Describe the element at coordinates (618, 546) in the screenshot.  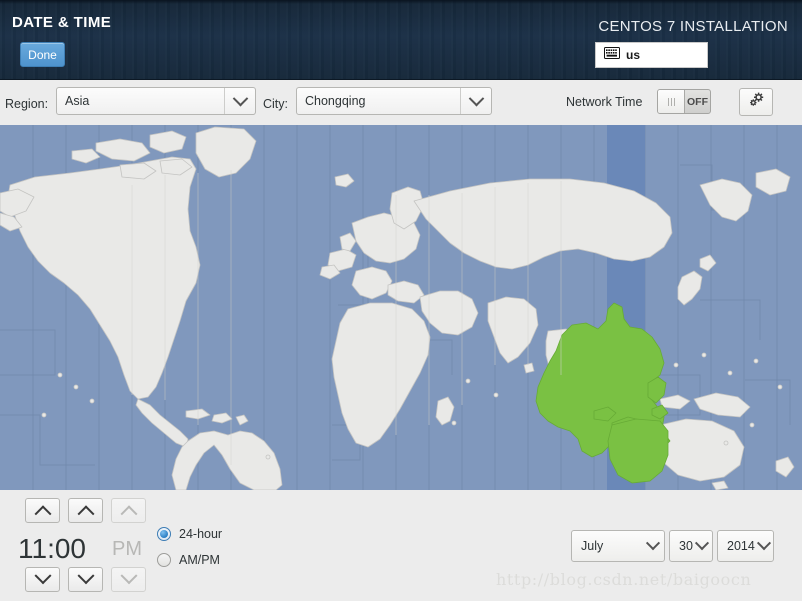
I see `month-select: July` at that location.